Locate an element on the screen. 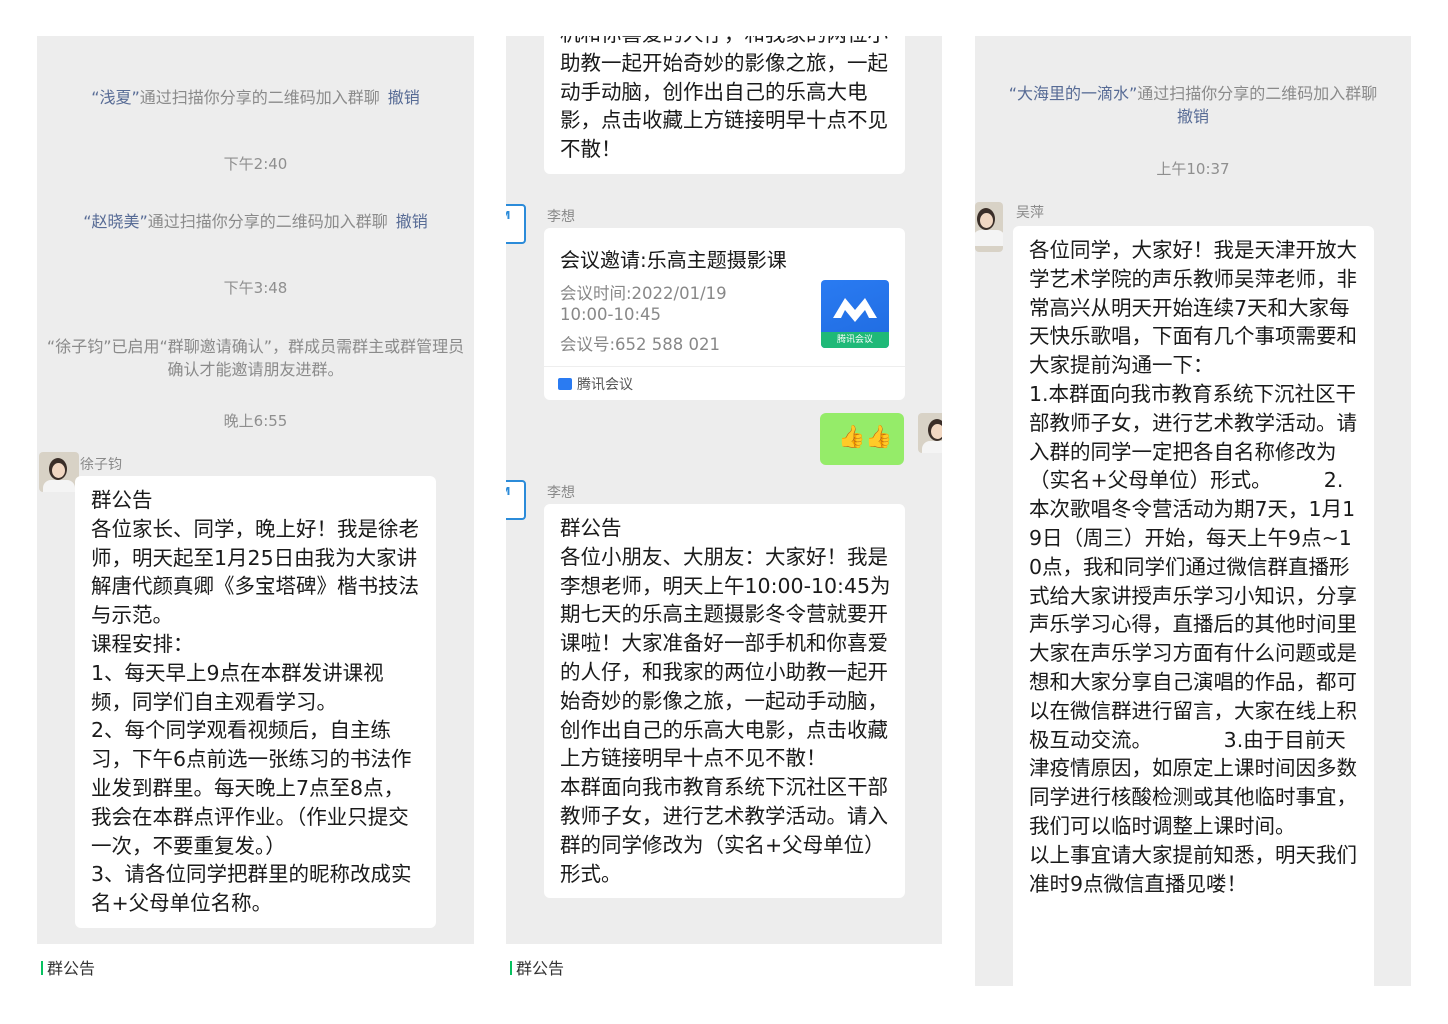 The width and height of the screenshot is (1448, 1024). tencent-meeting-icon is located at coordinates (565, 384).